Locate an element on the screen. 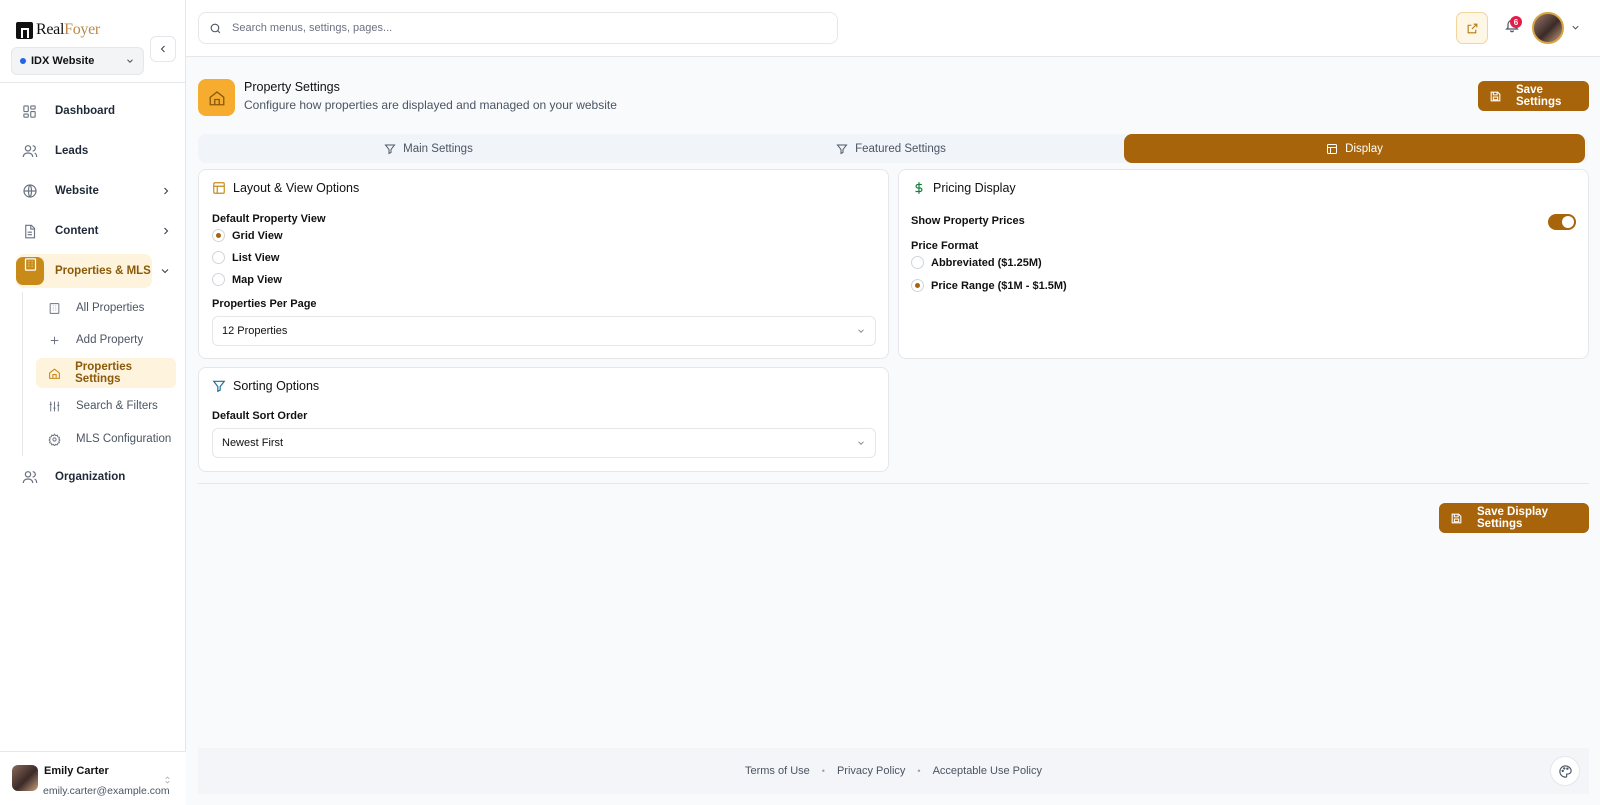  tab-display: Display is located at coordinates (1354, 148).